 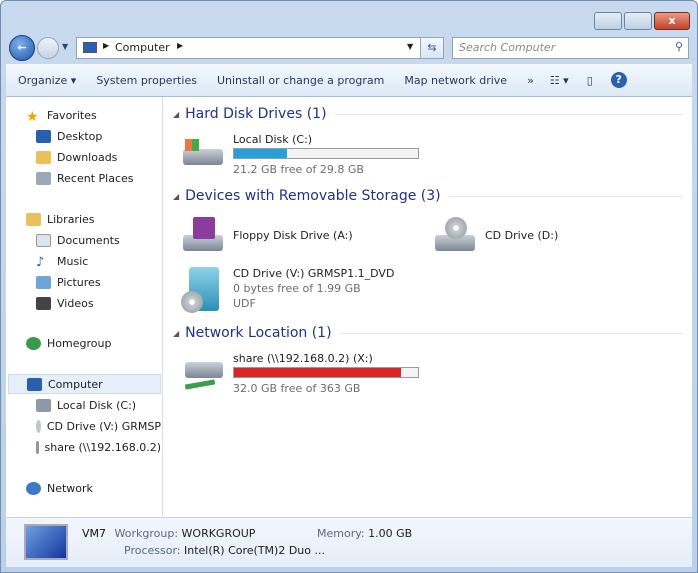 I want to click on group-title: Network Location (1), so click(x=258, y=333).